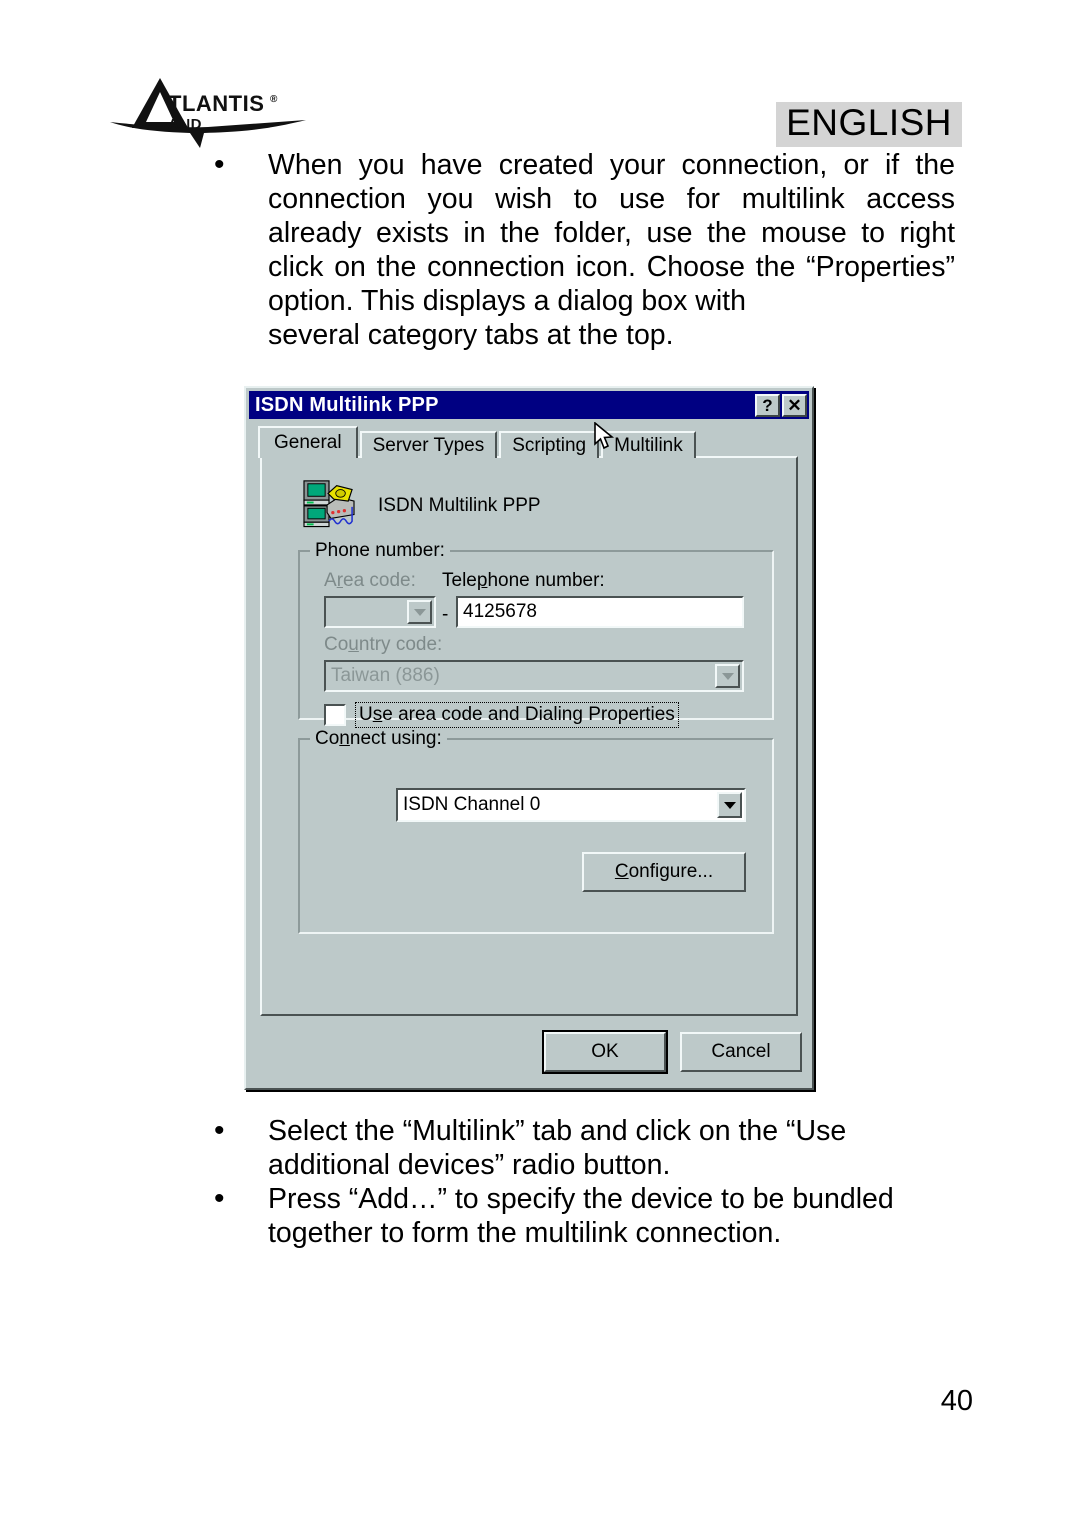  Describe the element at coordinates (378, 739) in the screenshot. I see `connect-using-group-title: Connect using:` at that location.